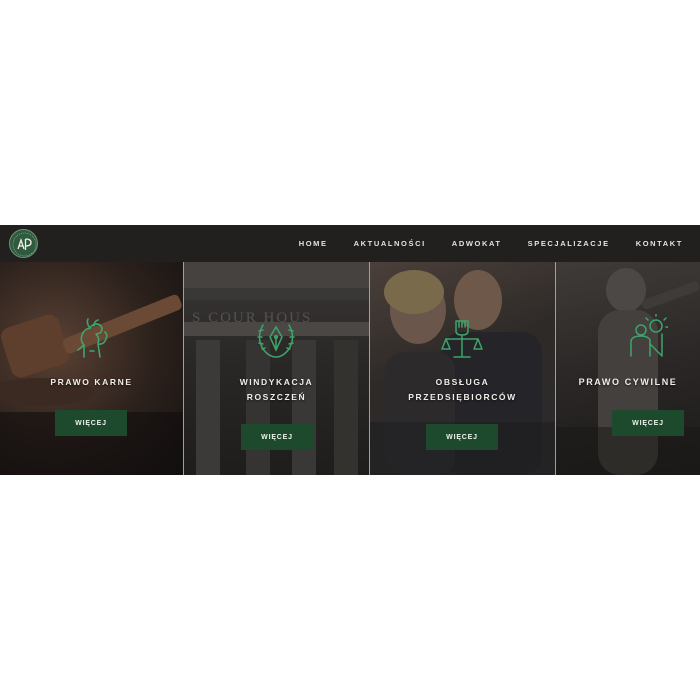  I want to click on panel-civil-law: PRAWO CYWILNE WIĘCEJ, so click(628, 368).